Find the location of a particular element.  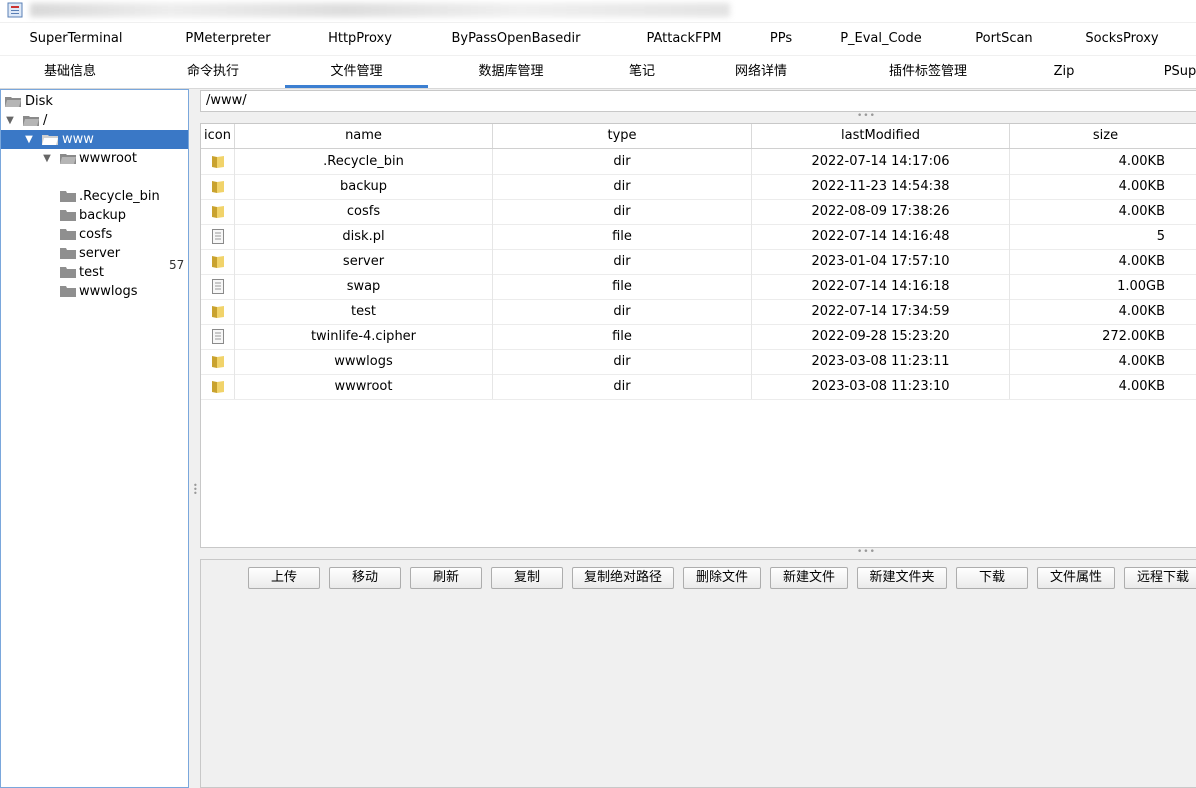

refresh-button: 刷新 is located at coordinates (446, 578).